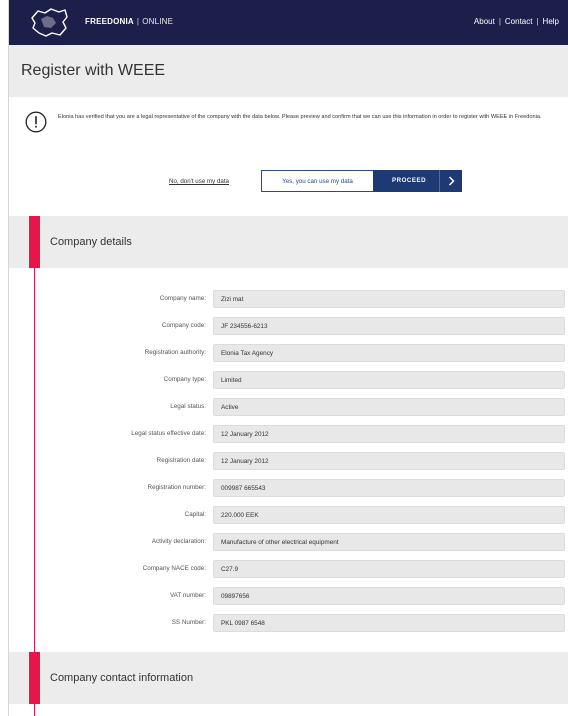 This screenshot has width=568, height=716. What do you see at coordinates (389, 326) in the screenshot?
I see `company-code-field: JF 234556-6213` at bounding box center [389, 326].